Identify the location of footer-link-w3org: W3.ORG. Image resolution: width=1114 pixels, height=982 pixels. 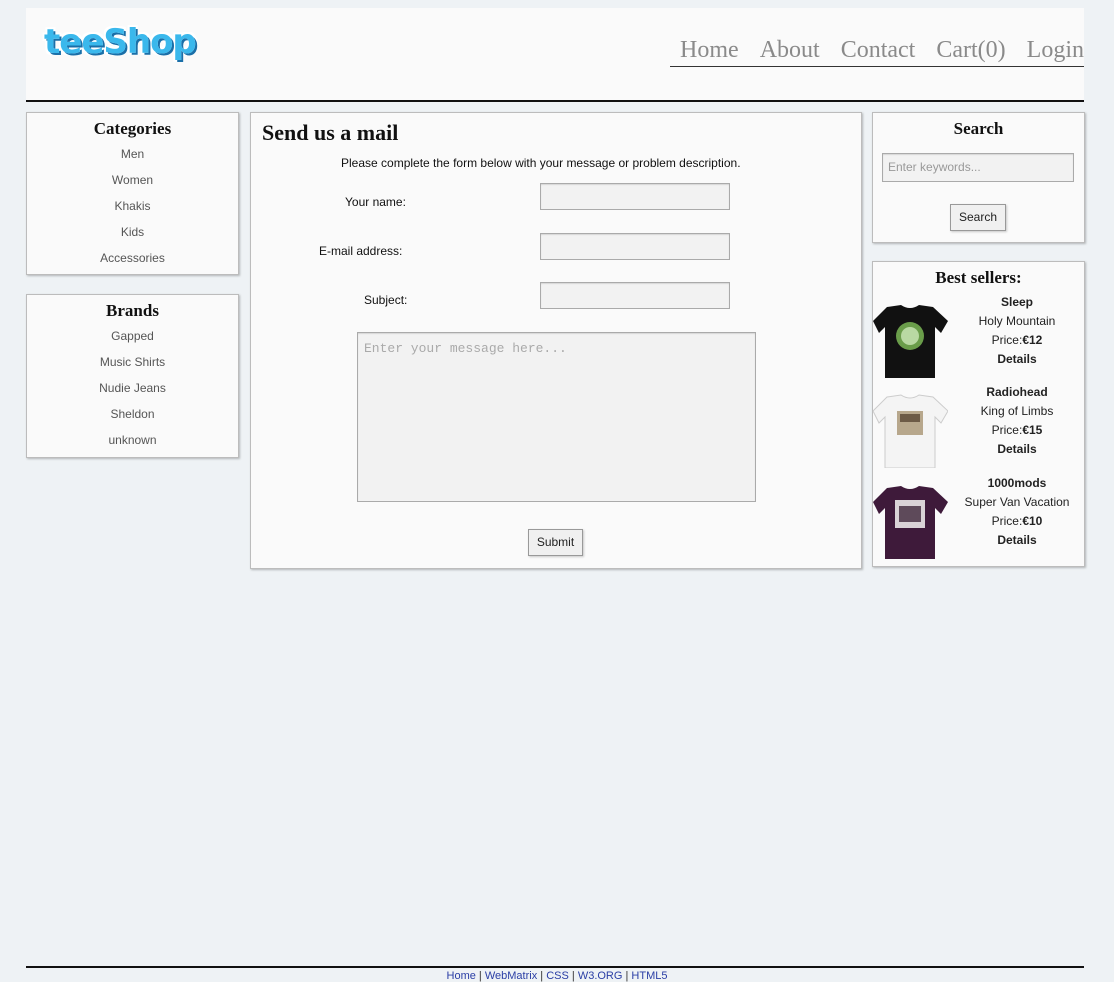
(600, 976).